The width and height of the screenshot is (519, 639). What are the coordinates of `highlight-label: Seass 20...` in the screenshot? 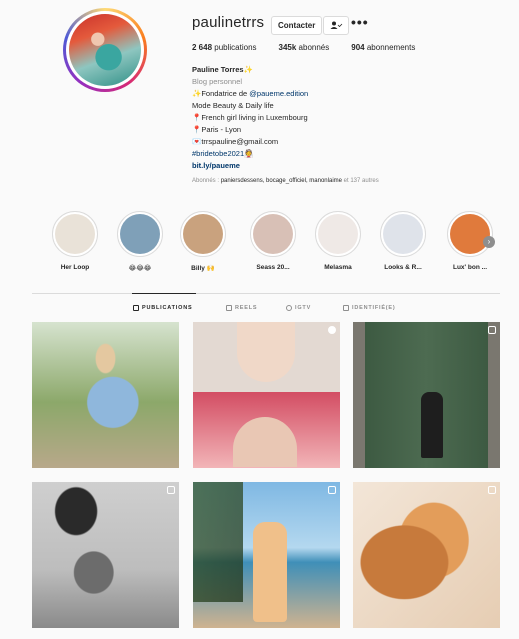 It's located at (273, 267).